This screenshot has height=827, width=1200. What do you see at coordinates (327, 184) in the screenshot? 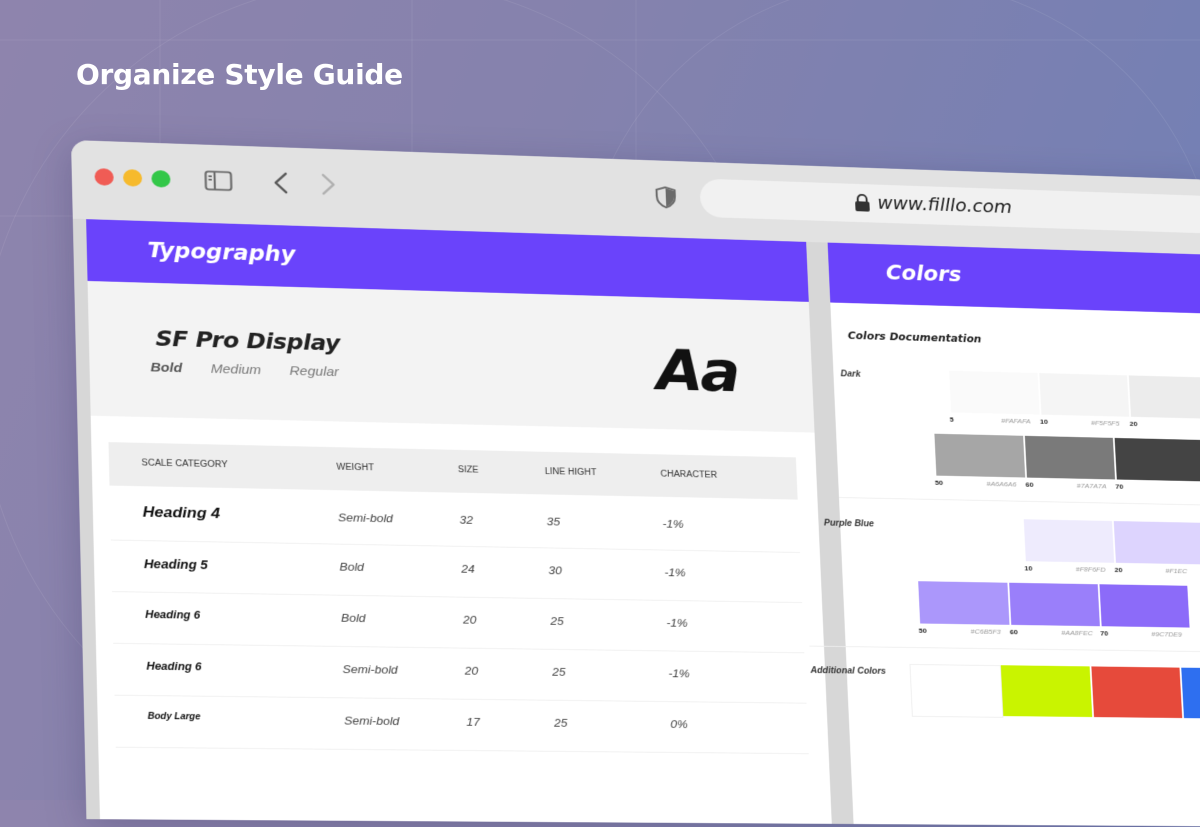
I see `forward-arrow-icon` at bounding box center [327, 184].